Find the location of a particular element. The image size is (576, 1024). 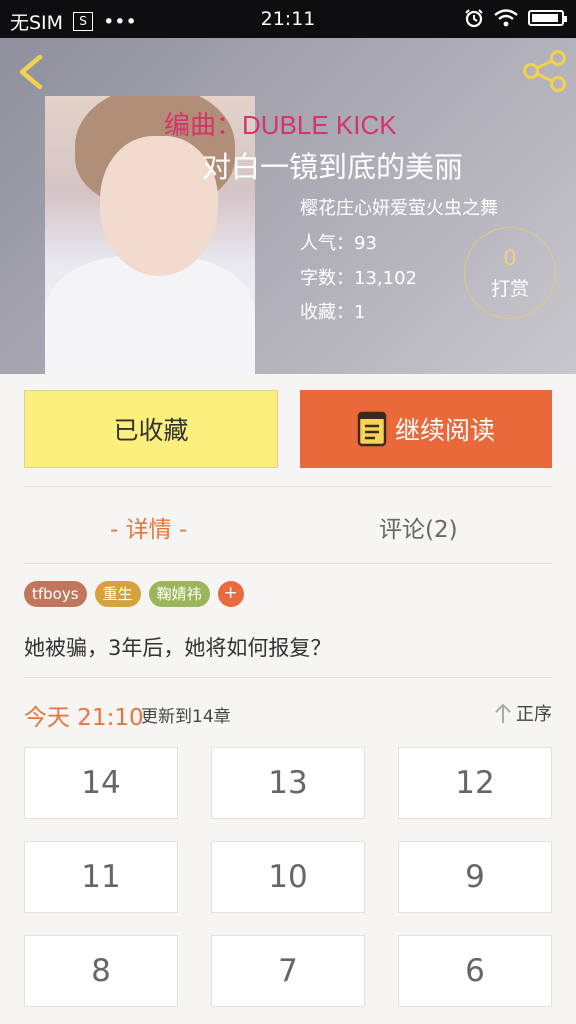

tip-button: 0 打赏 is located at coordinates (510, 273).